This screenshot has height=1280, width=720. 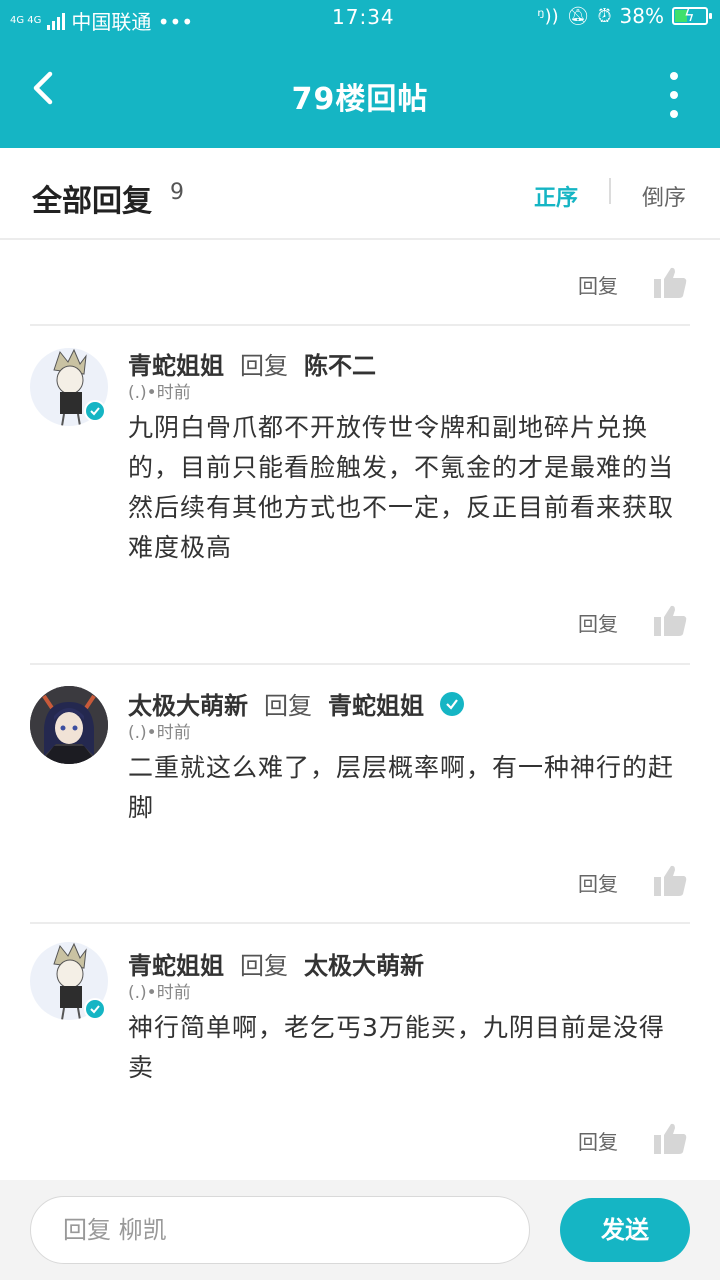 What do you see at coordinates (604, 16) in the screenshot?
I see `alarm-icon: ⏰︎` at bounding box center [604, 16].